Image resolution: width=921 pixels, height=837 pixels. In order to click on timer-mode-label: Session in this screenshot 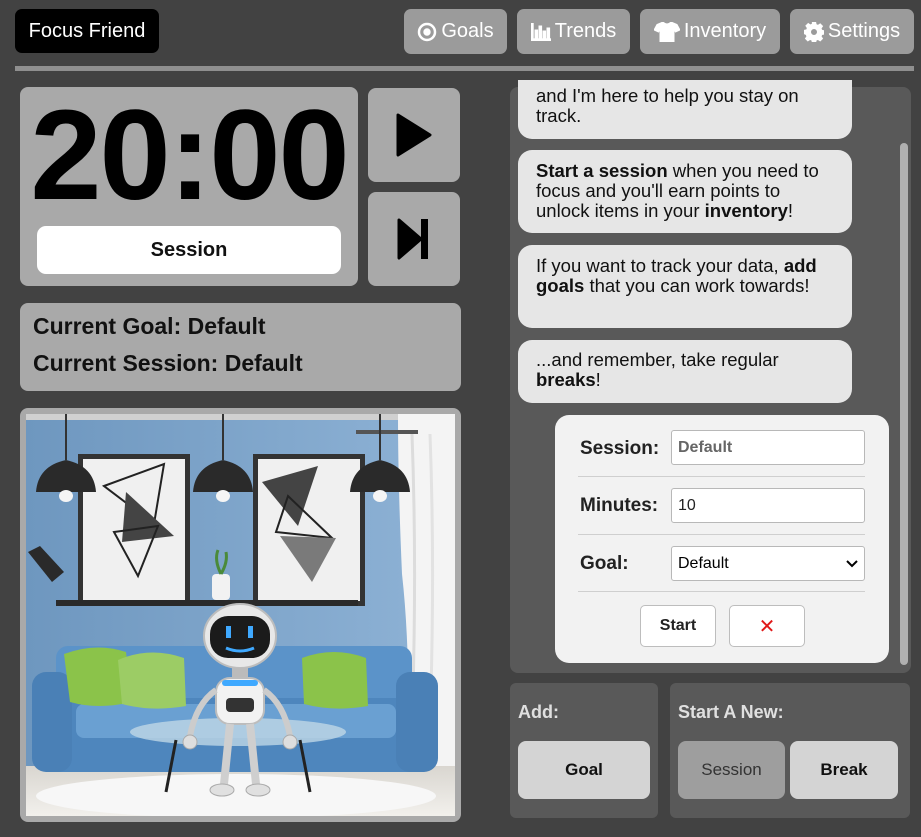, I will do `click(189, 250)`.